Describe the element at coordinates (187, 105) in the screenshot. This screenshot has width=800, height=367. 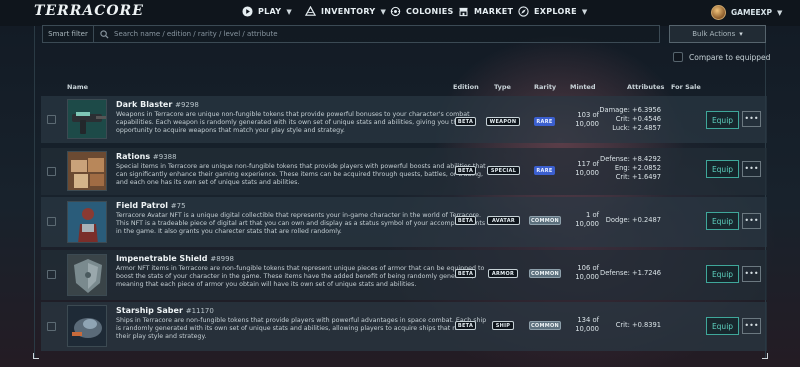
I see `item-number: #9298` at that location.